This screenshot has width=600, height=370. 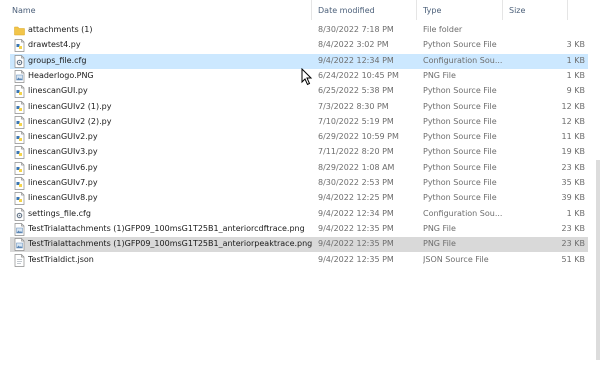 What do you see at coordinates (356, 182) in the screenshot?
I see `file-date-modified: 8/30/2022 2:53 PM` at bounding box center [356, 182].